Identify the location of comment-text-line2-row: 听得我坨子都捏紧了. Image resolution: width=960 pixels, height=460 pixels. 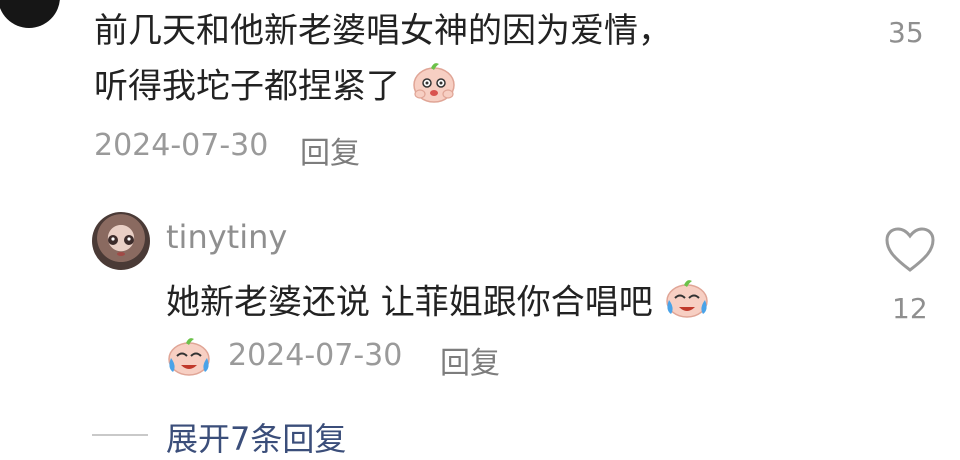
(275, 88).